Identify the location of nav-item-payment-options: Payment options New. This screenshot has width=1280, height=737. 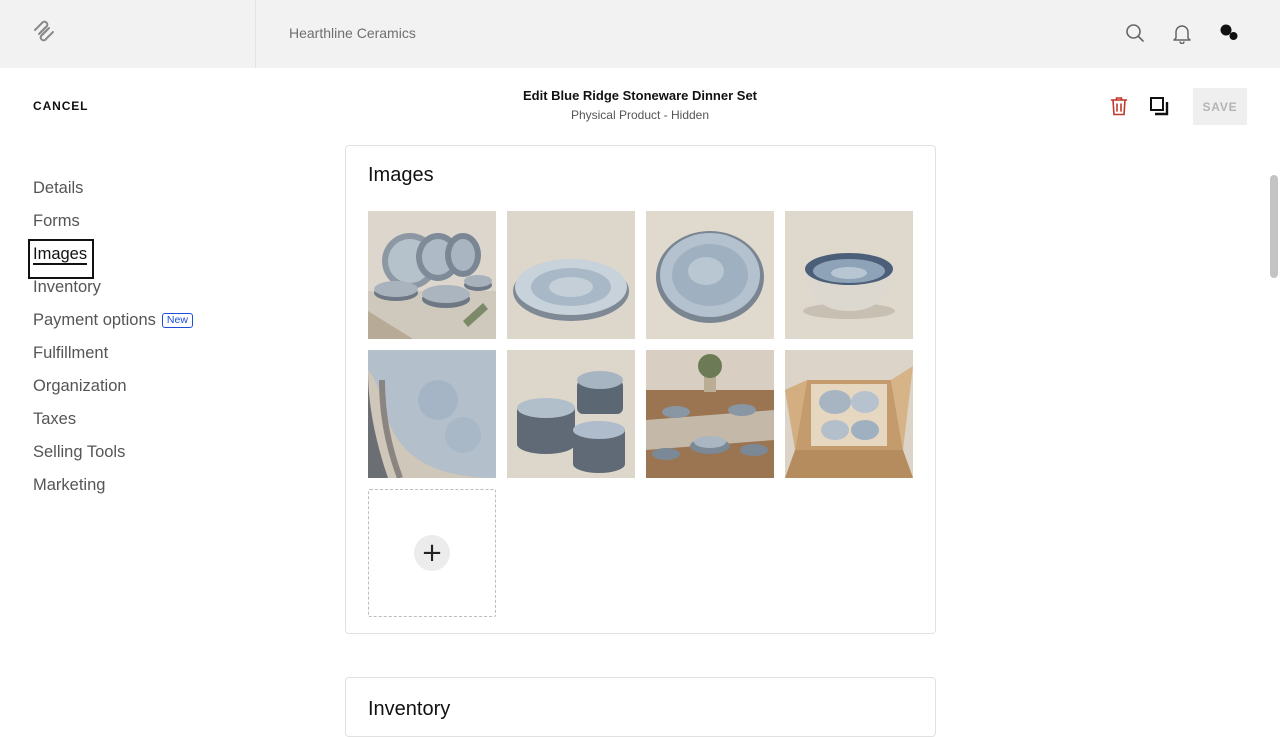
(113, 320).